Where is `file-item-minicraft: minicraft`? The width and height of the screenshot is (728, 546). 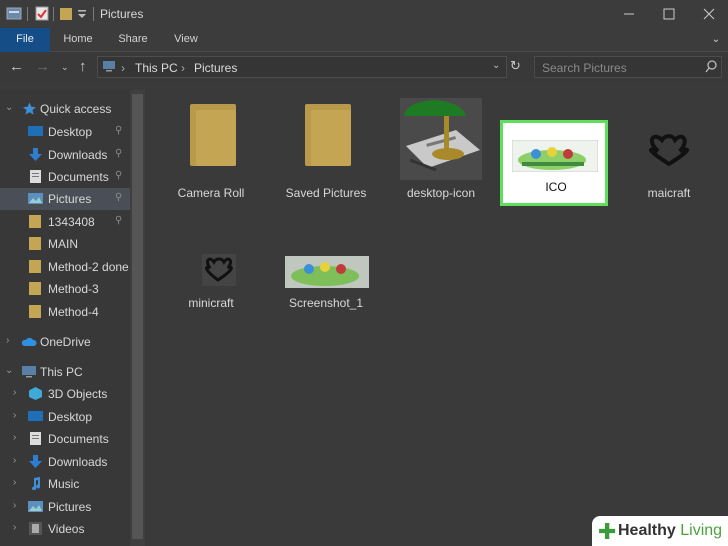
file-item-minicraft: minicraft is located at coordinates (211, 266).